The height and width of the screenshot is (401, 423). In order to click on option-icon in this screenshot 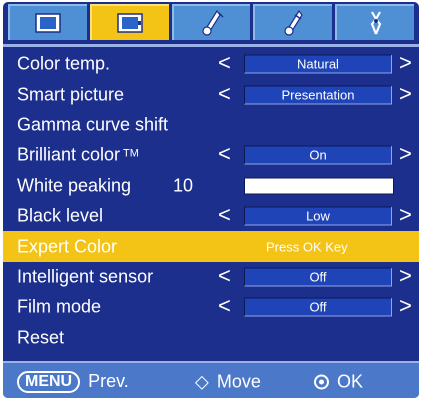, I will do `click(293, 22)`.